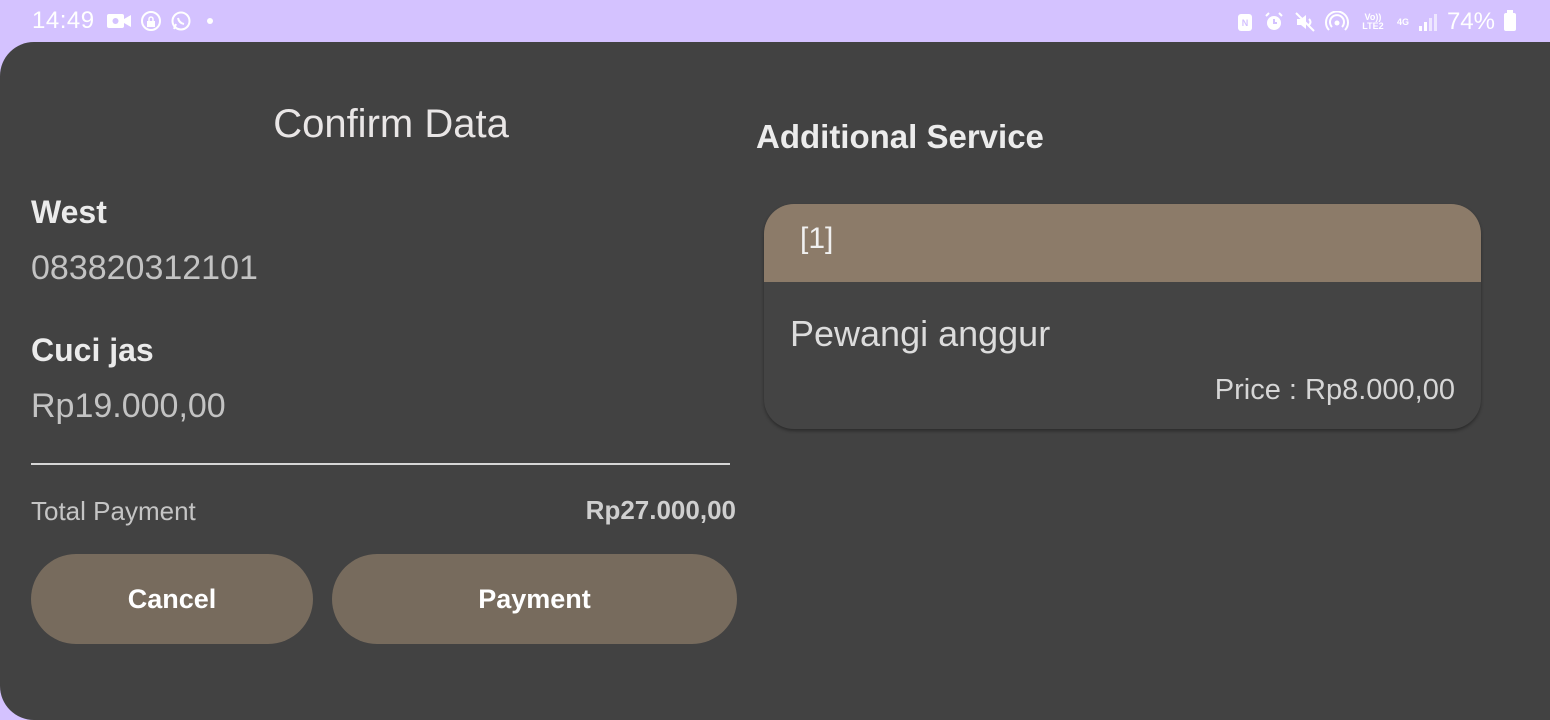  Describe the element at coordinates (1336, 22) in the screenshot. I see `hotspot-icon` at that location.